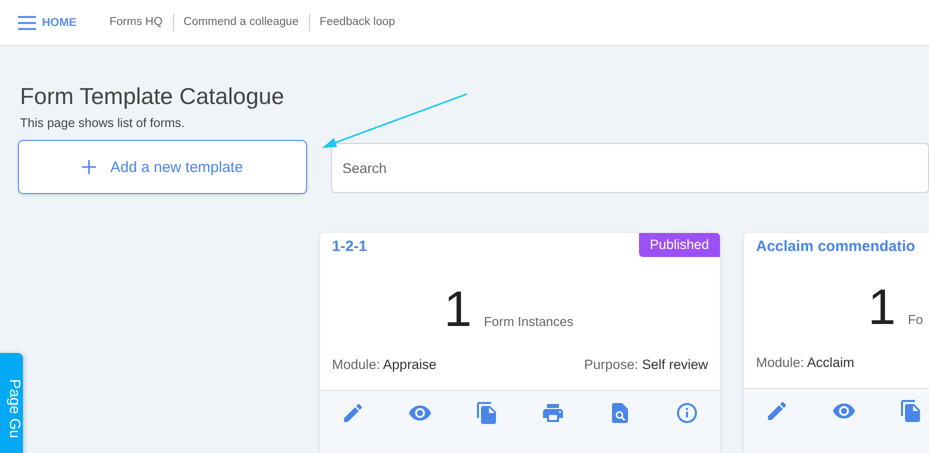  I want to click on purpose-info: Purpose: Self review, so click(646, 364).